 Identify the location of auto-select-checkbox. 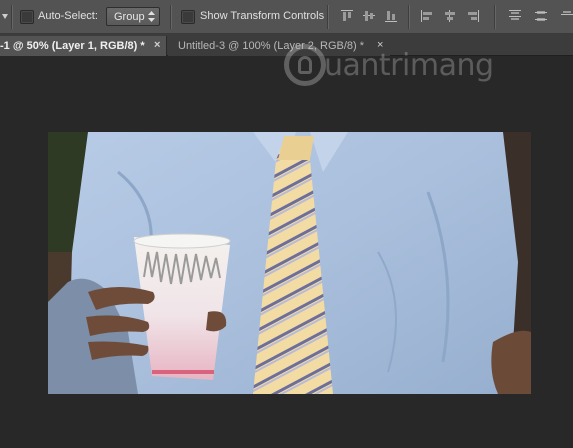
(27, 17).